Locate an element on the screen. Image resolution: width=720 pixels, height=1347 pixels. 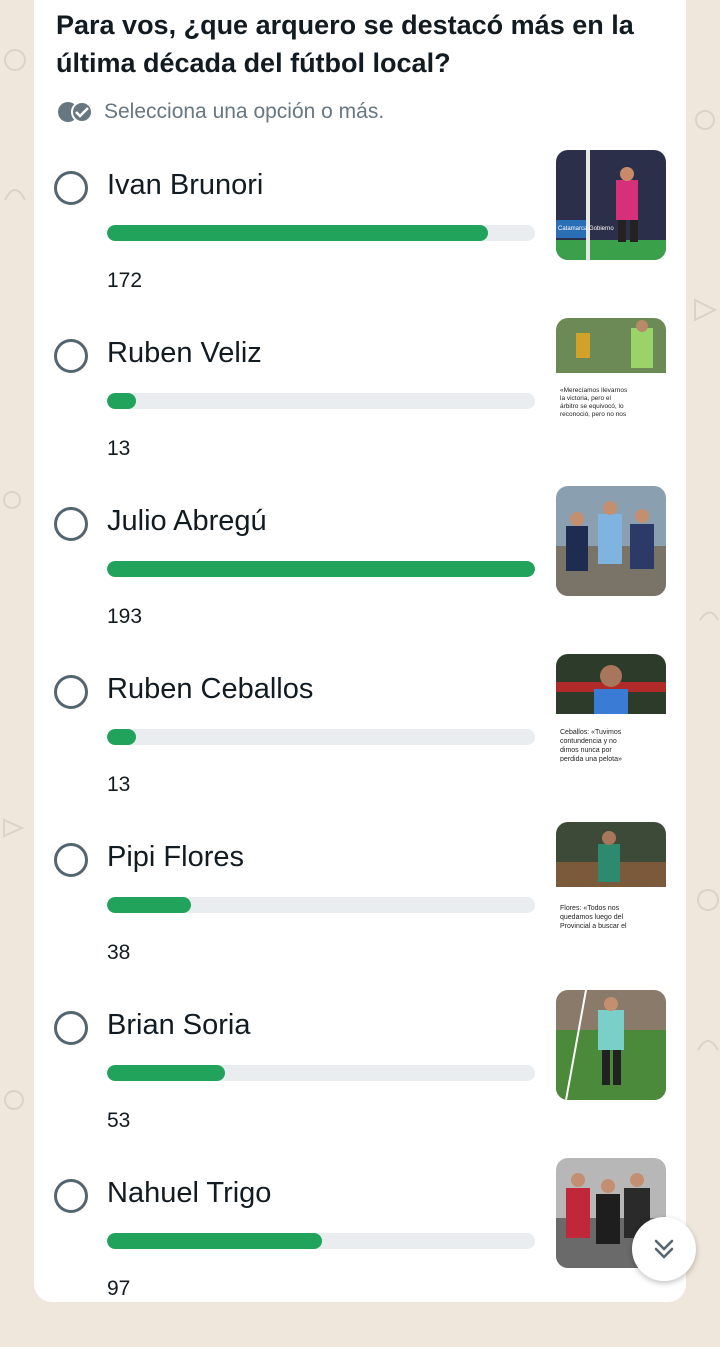
option-label: Ruben Veliz is located at coordinates (184, 353).